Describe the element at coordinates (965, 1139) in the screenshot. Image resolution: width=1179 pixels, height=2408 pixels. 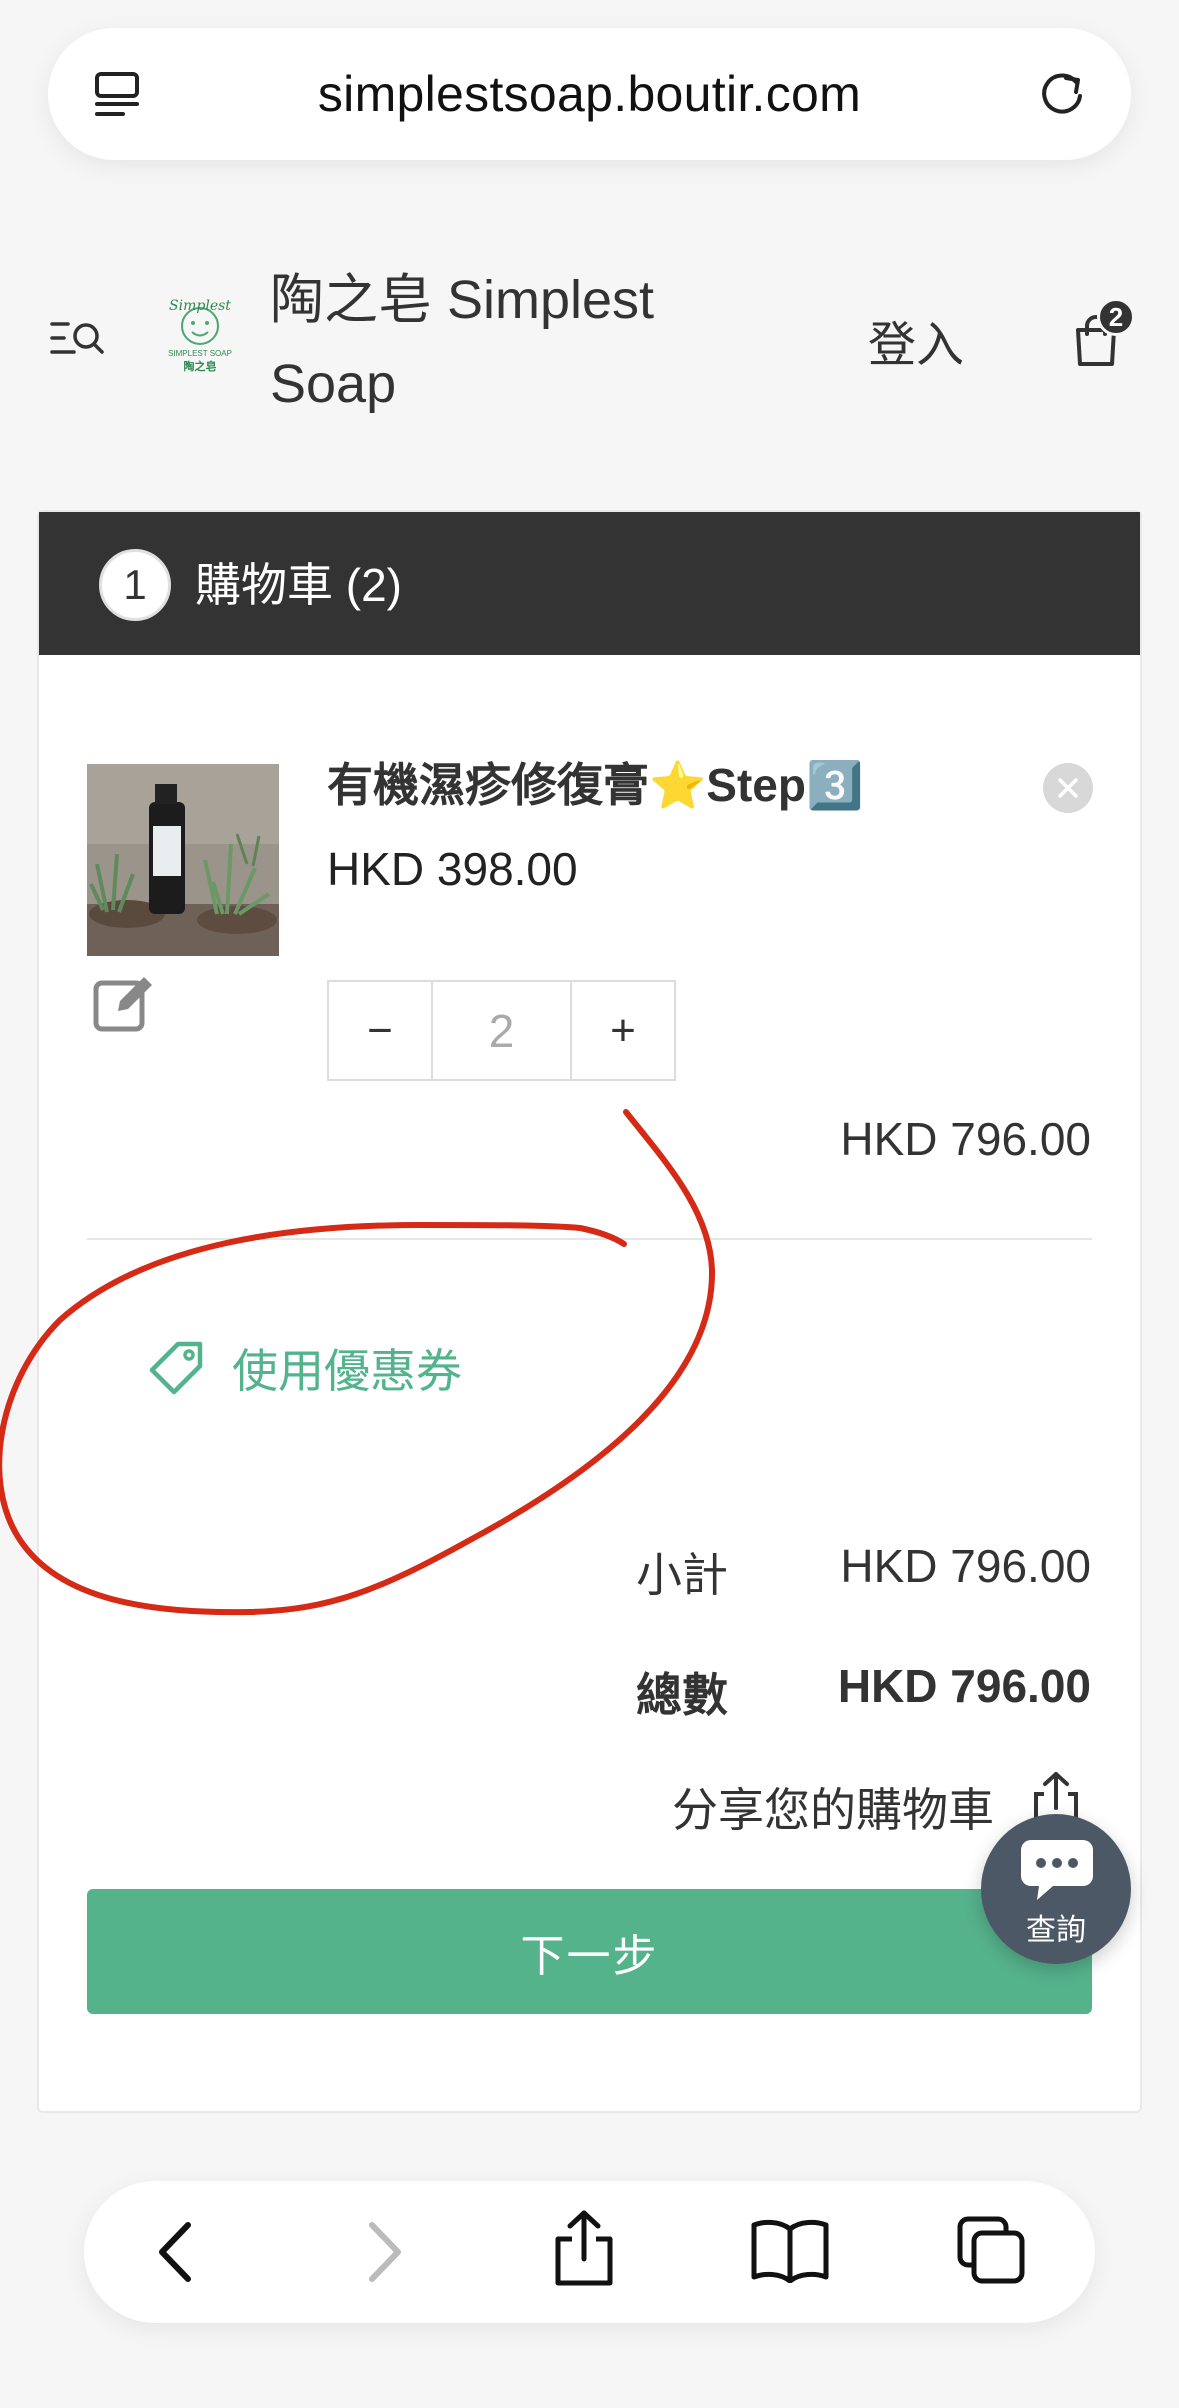
I see `line-total: HKD 796.00` at that location.